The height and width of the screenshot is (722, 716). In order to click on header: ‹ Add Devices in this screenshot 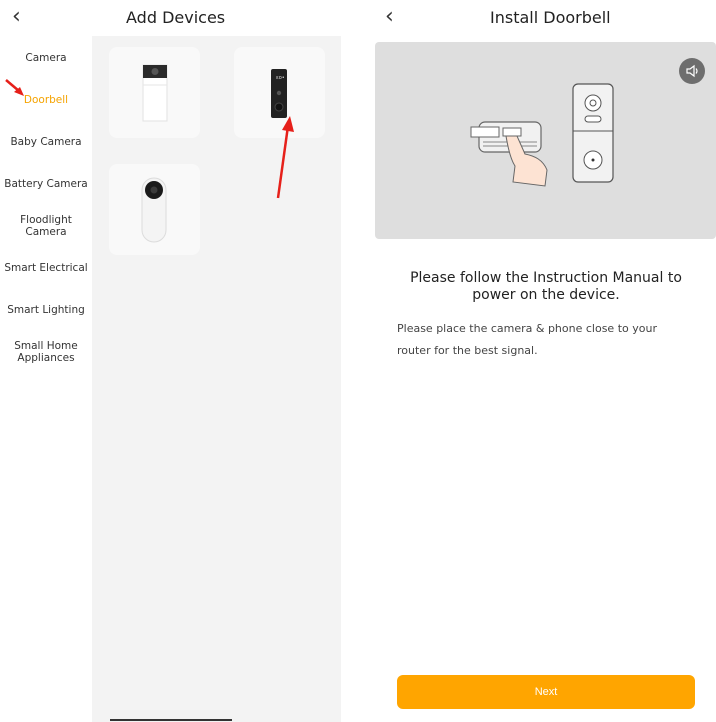, I will do `click(170, 18)`.